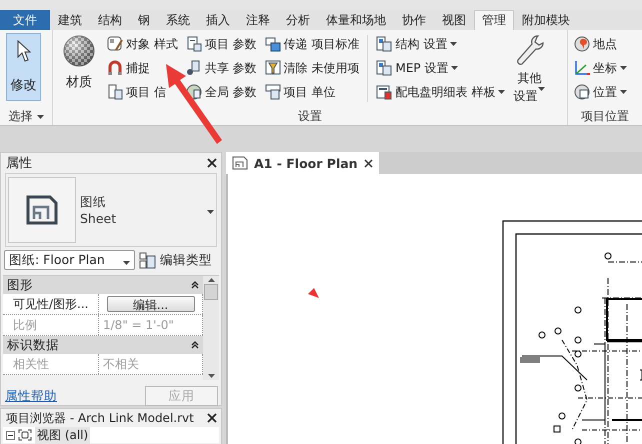  Describe the element at coordinates (546, 20) in the screenshot. I see `ribbon-tab: 附加模块` at that location.